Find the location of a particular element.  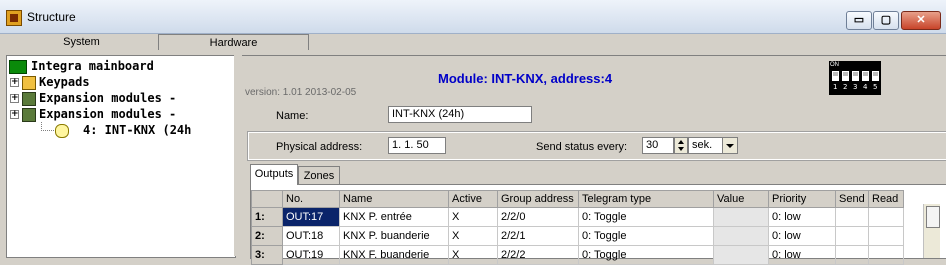

row-index: 2: is located at coordinates (267, 236).